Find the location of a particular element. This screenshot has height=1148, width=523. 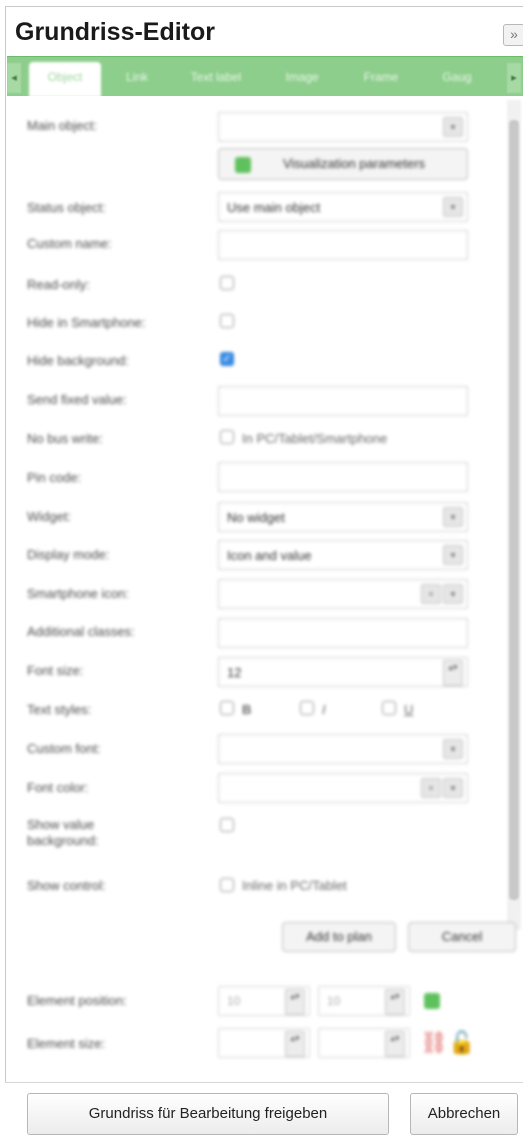

hide-background-label: Hide background: is located at coordinates (78, 360).